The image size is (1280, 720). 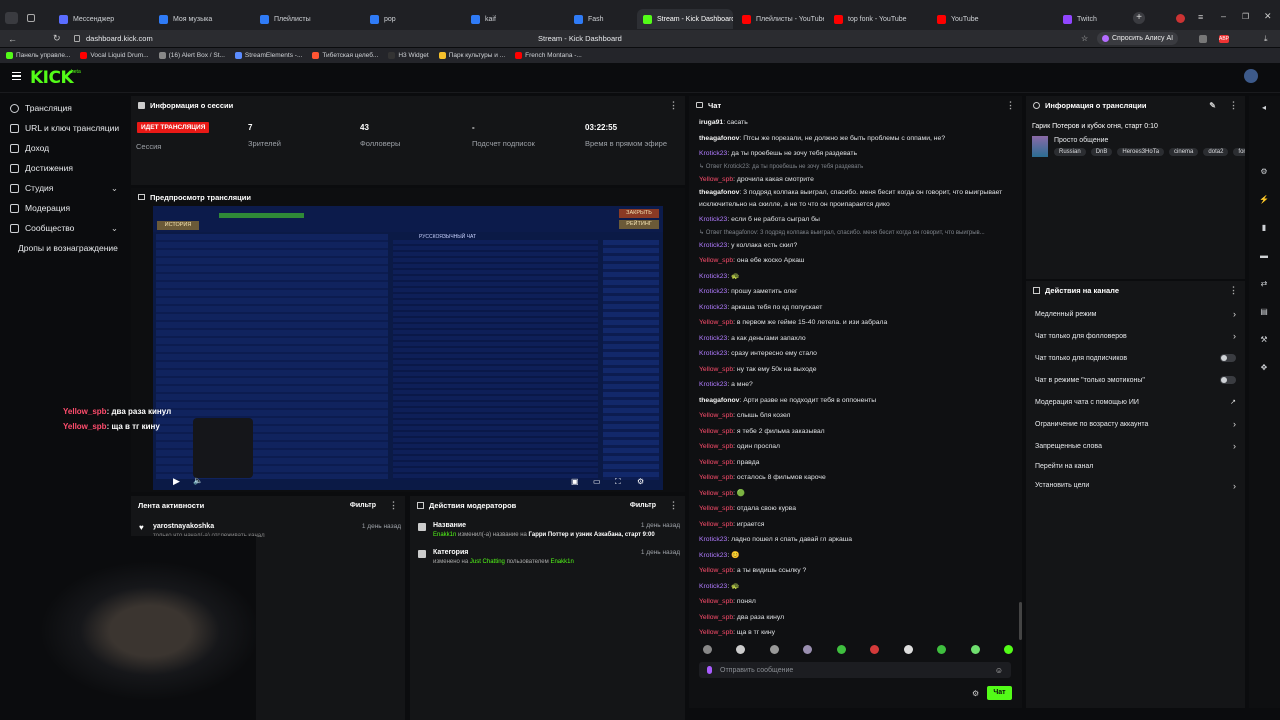 I want to click on chat-scrollbar, so click(x=1020, y=621).